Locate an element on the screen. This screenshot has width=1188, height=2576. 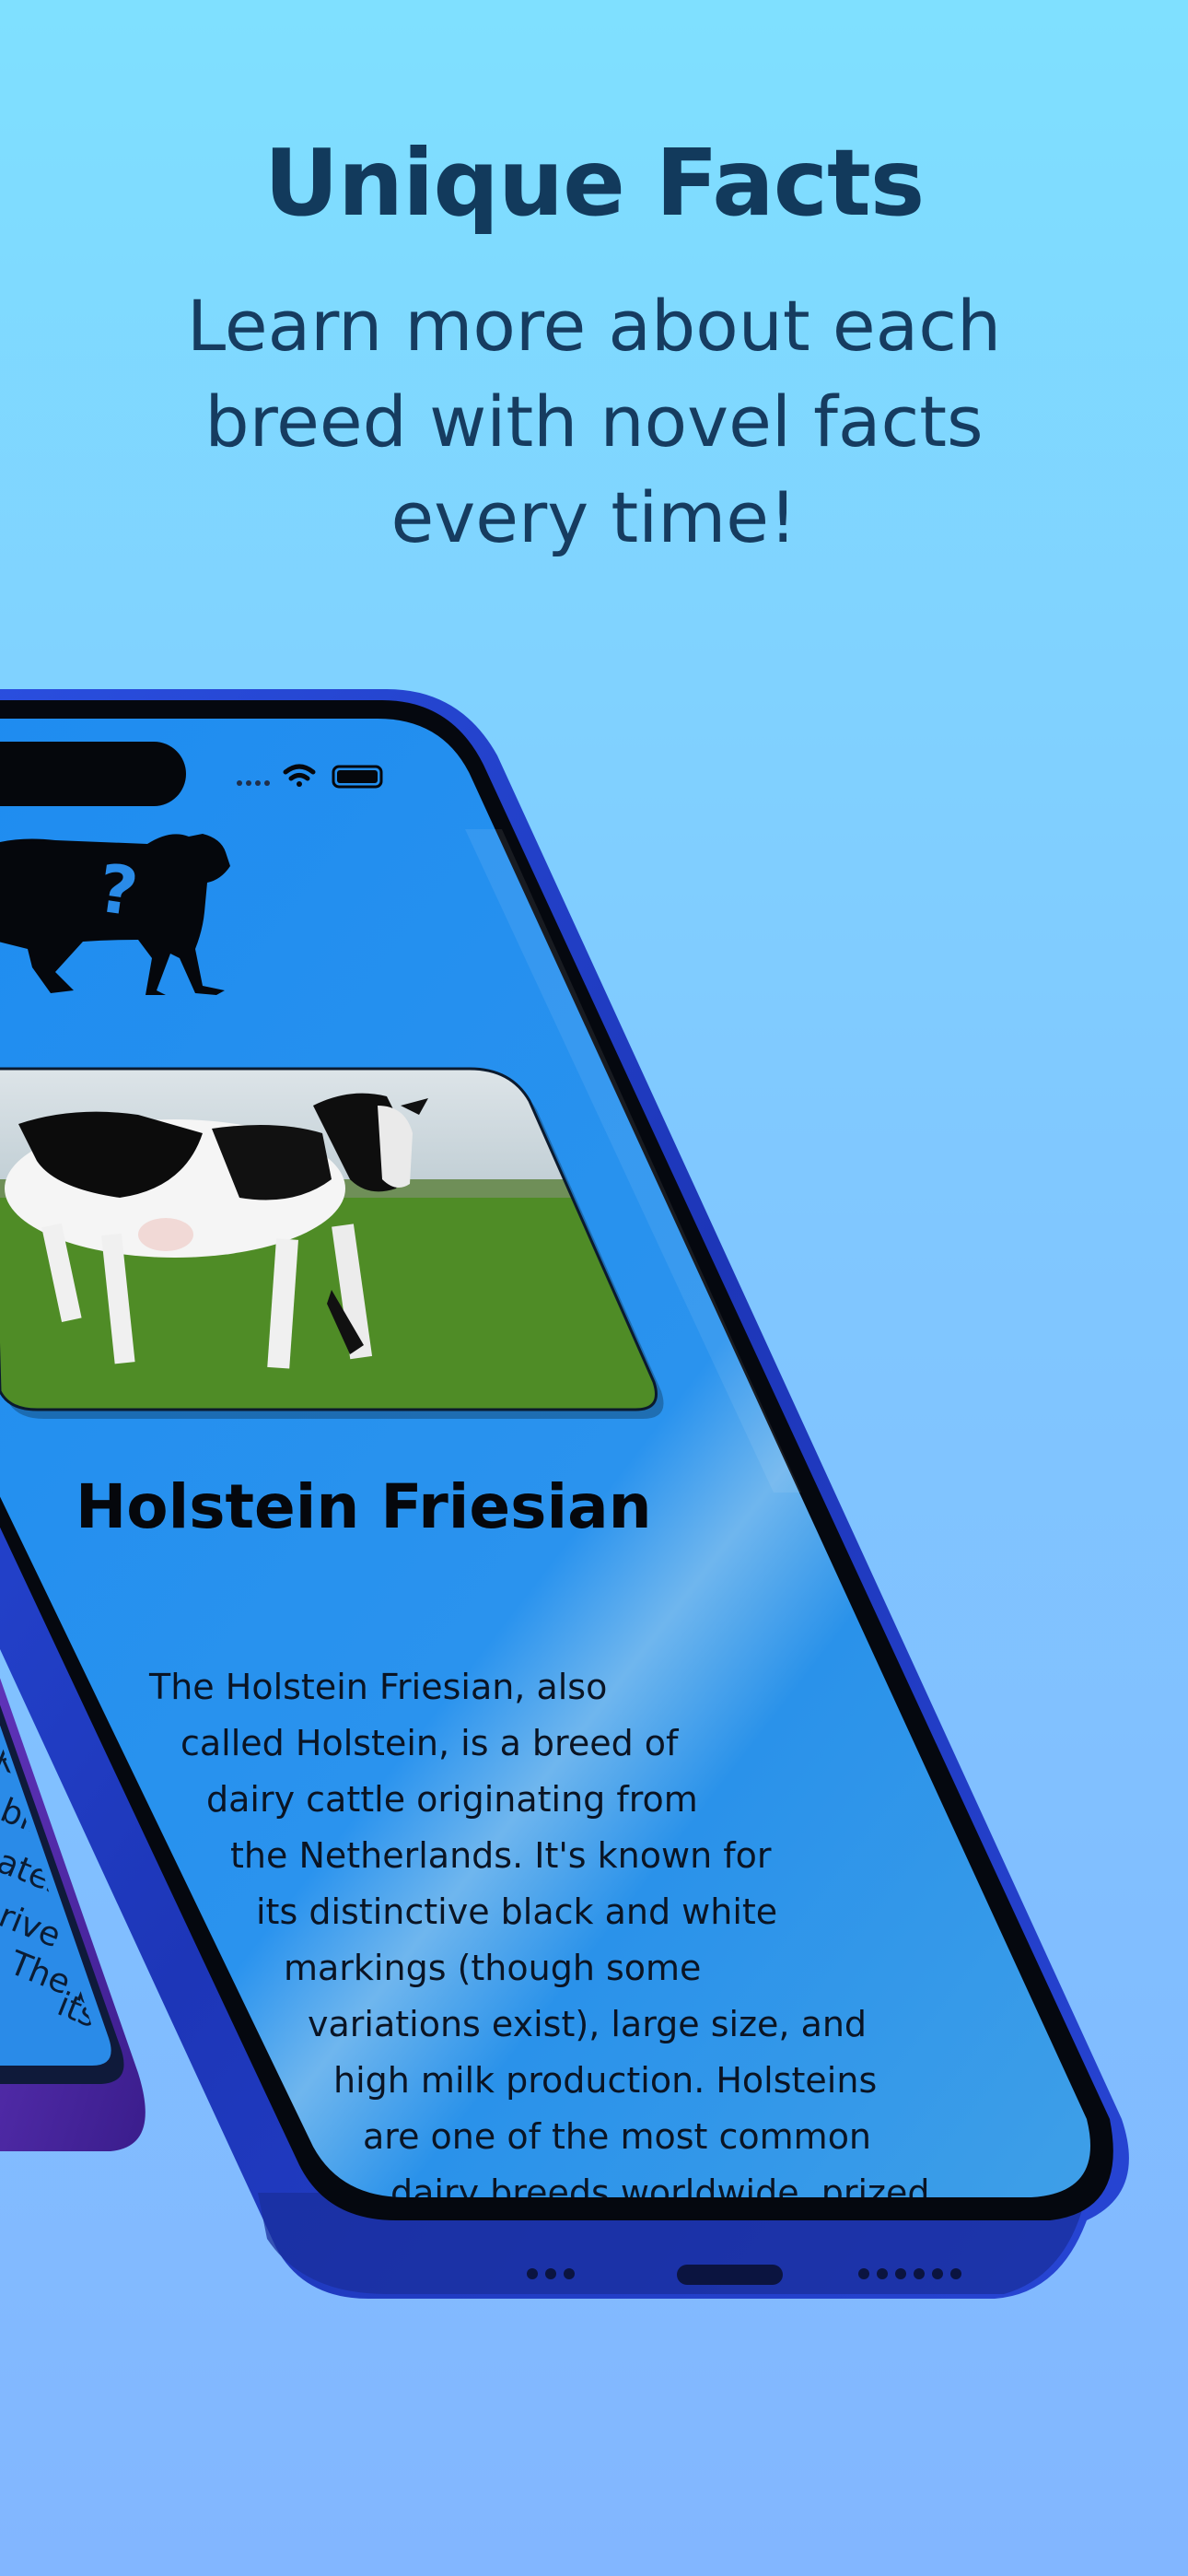
breed-name: Holstein Friesian is located at coordinates (364, 1506).